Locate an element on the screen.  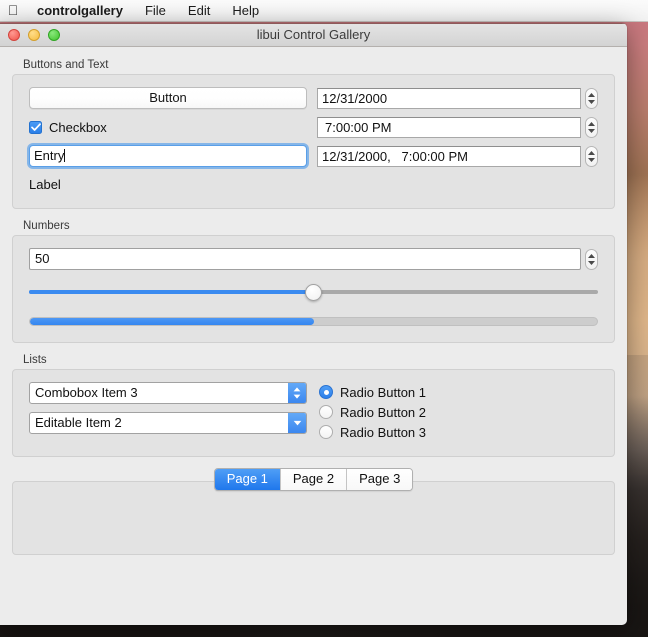
editable-combobox-arrow is located at coordinates (297, 423).